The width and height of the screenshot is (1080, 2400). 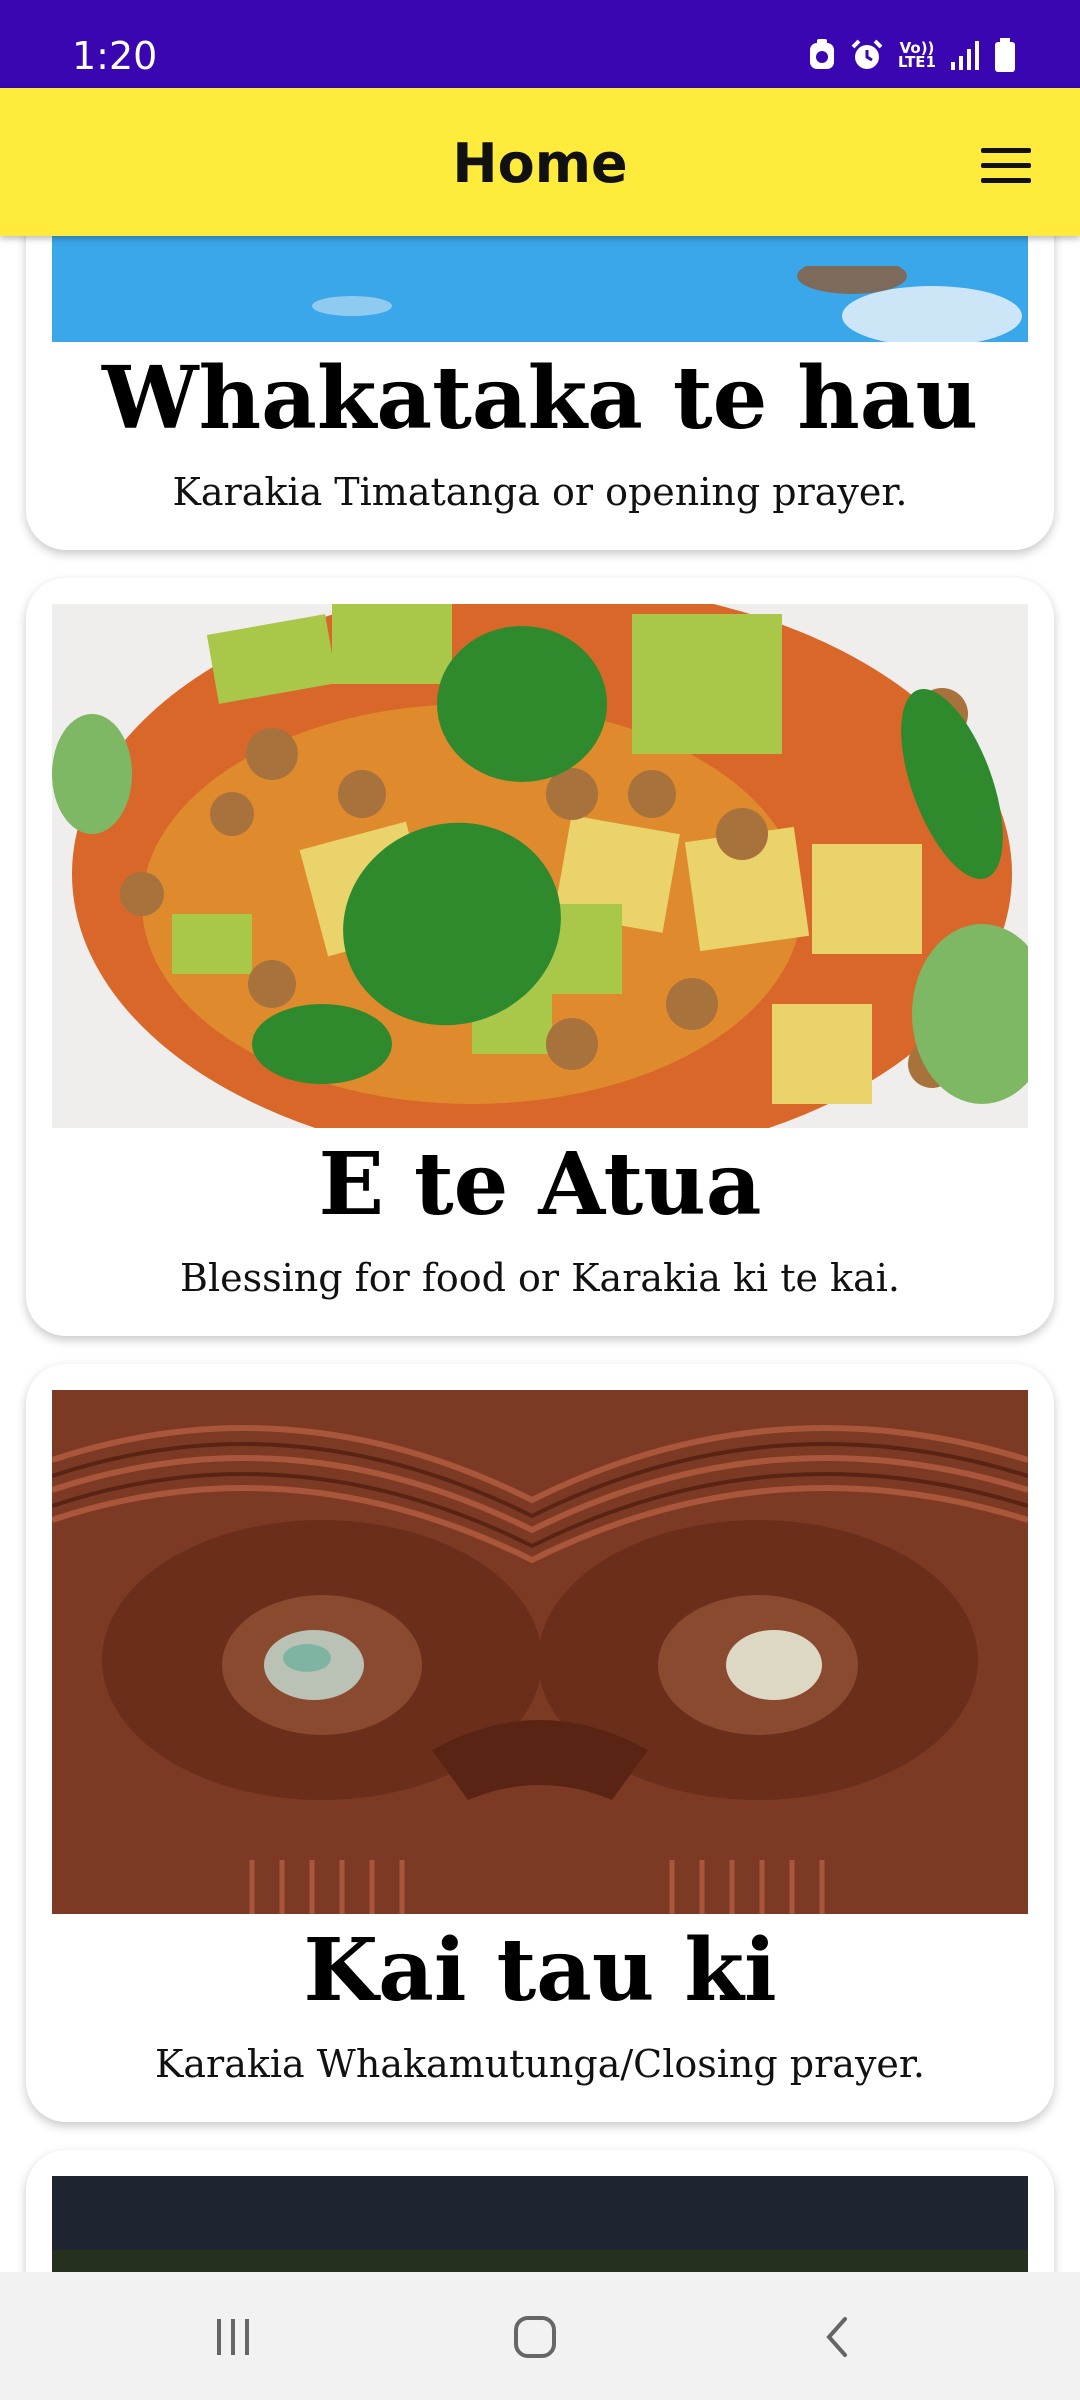 What do you see at coordinates (540, 398) in the screenshot?
I see `card-title: Whakataka te hau` at bounding box center [540, 398].